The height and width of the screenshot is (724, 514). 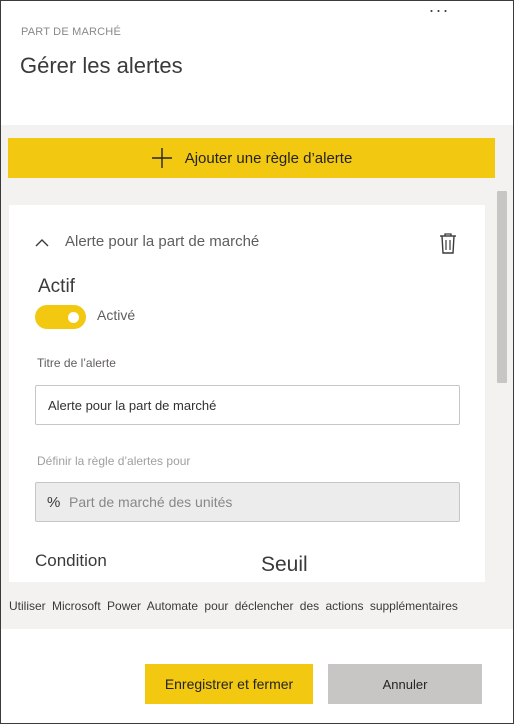 I want to click on active-toggle, so click(x=60, y=317).